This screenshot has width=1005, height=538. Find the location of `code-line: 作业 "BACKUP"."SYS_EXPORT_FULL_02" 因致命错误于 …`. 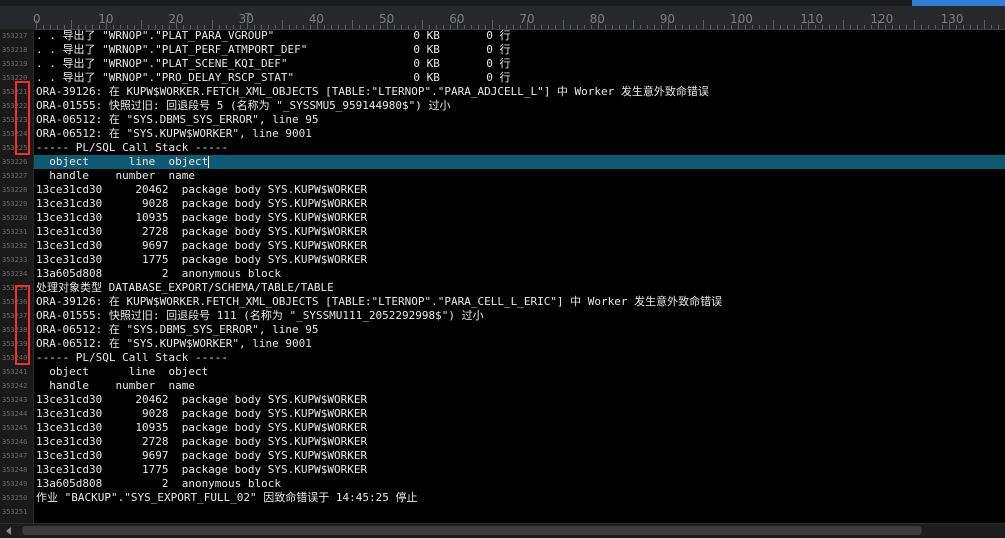

code-line: 作业 "BACKUP"."SYS_EXPORT_FULL_02" 因致命错误于 … is located at coordinates (519, 498).